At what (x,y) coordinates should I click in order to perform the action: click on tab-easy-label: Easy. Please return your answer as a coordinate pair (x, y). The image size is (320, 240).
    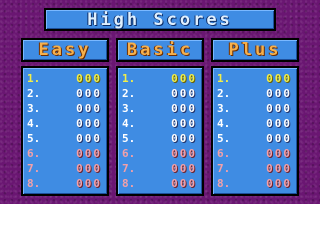
    Looking at the image, I should click on (65, 50).